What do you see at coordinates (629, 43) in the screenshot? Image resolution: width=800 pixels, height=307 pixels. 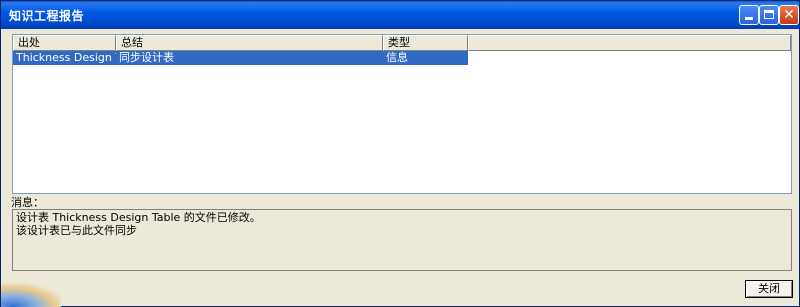 I see `column-header-filler` at bounding box center [629, 43].